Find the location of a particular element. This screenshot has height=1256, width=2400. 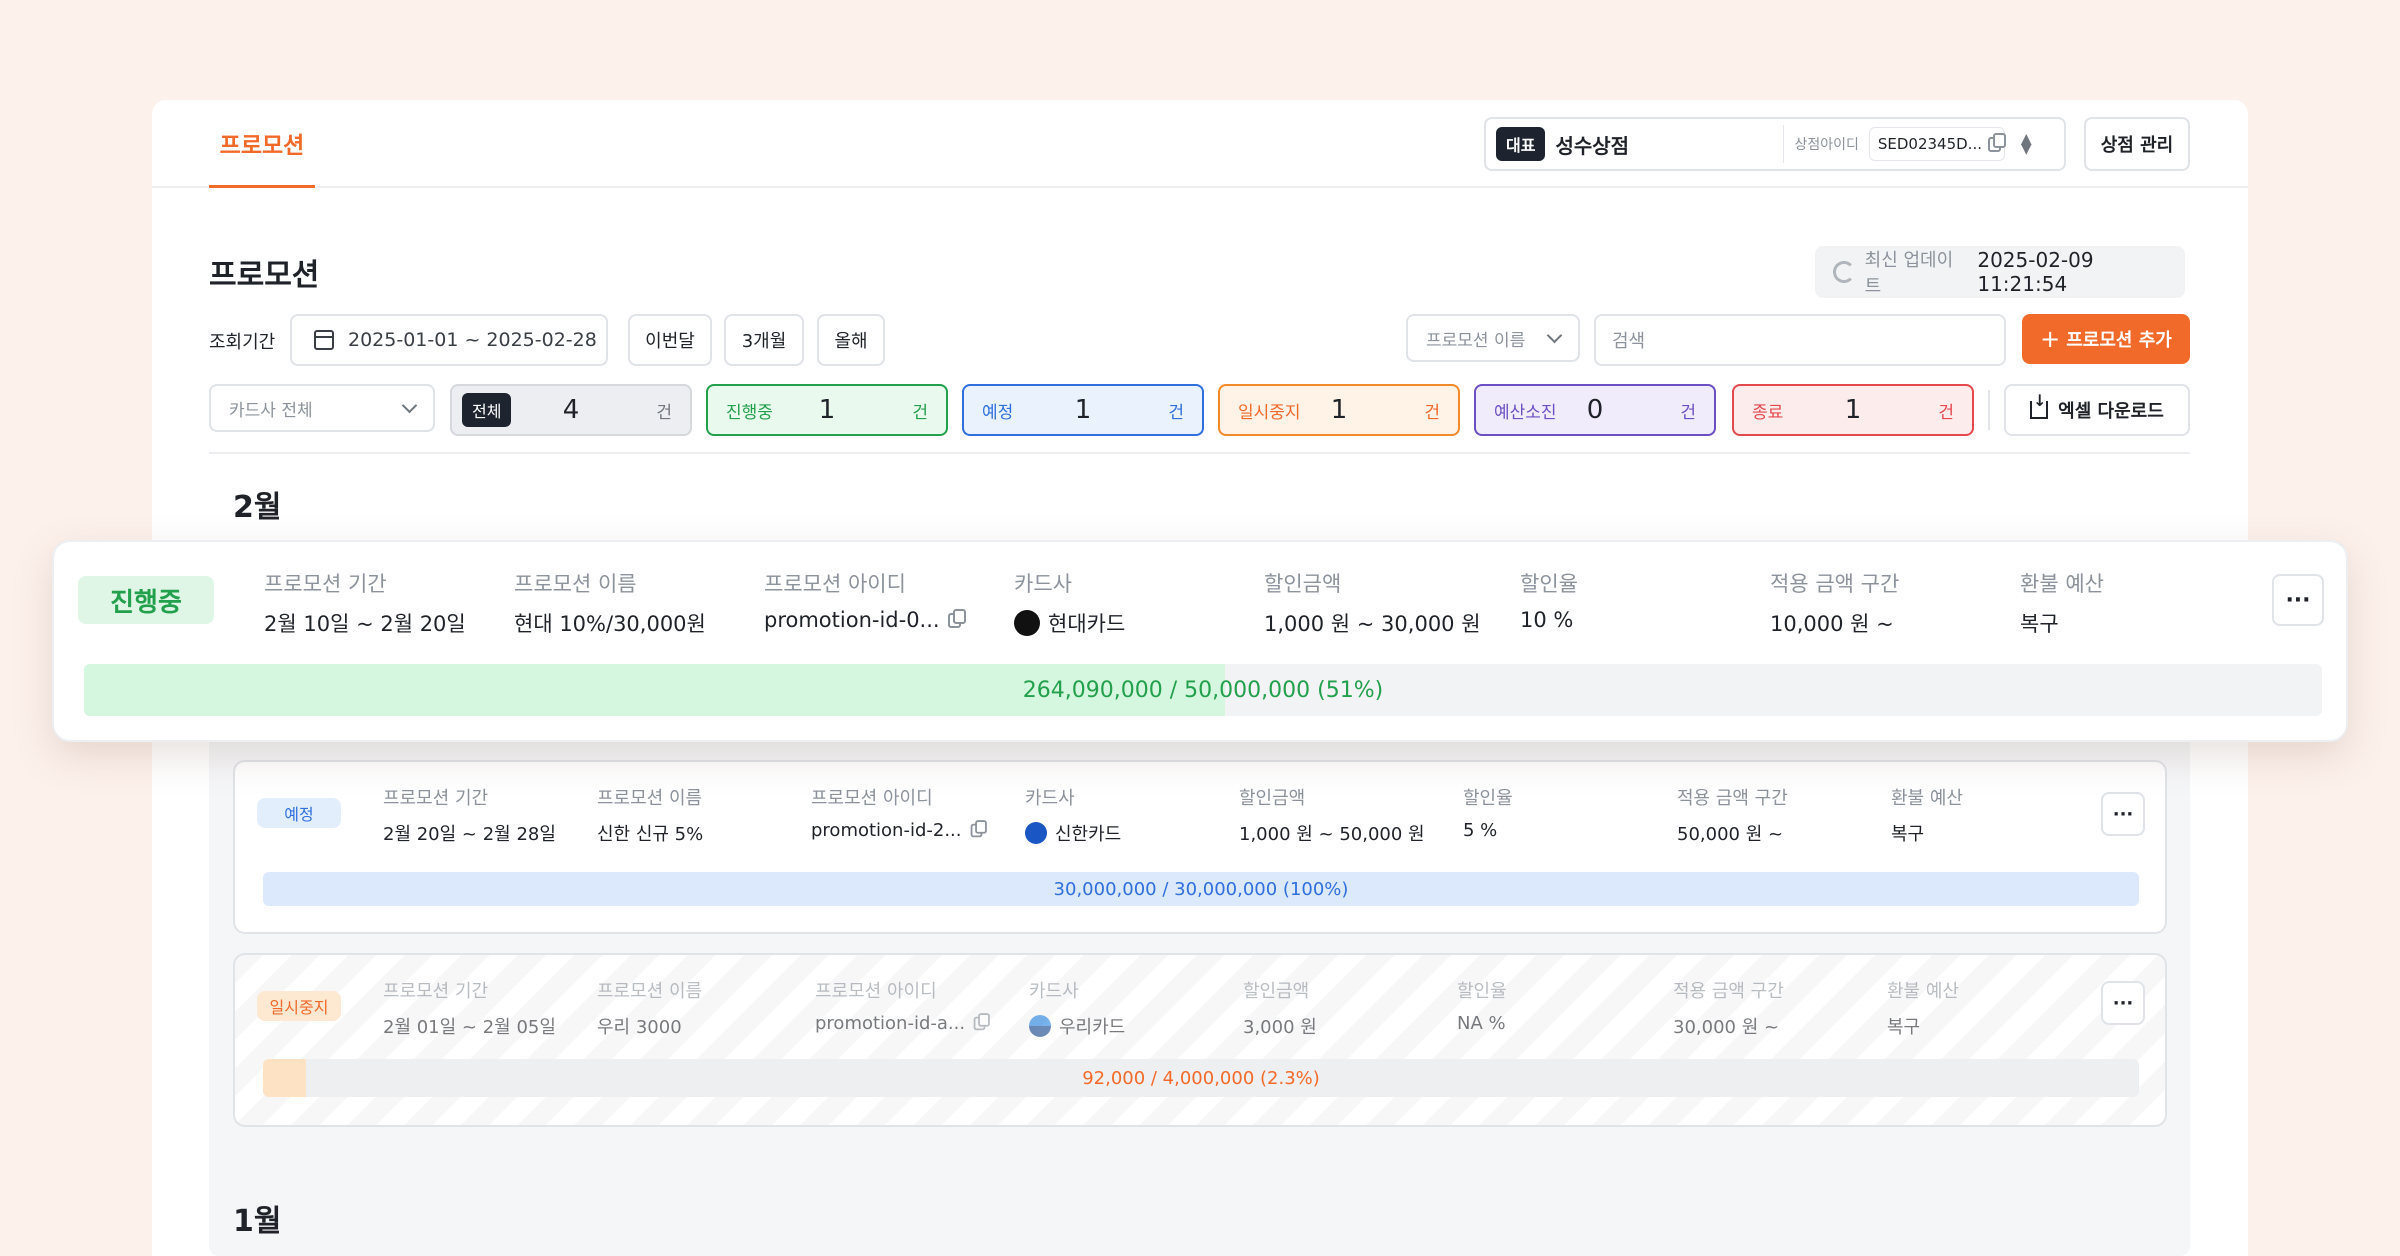

discount-value: 1,000 원 ~ 50,000 원 is located at coordinates (1332, 834).